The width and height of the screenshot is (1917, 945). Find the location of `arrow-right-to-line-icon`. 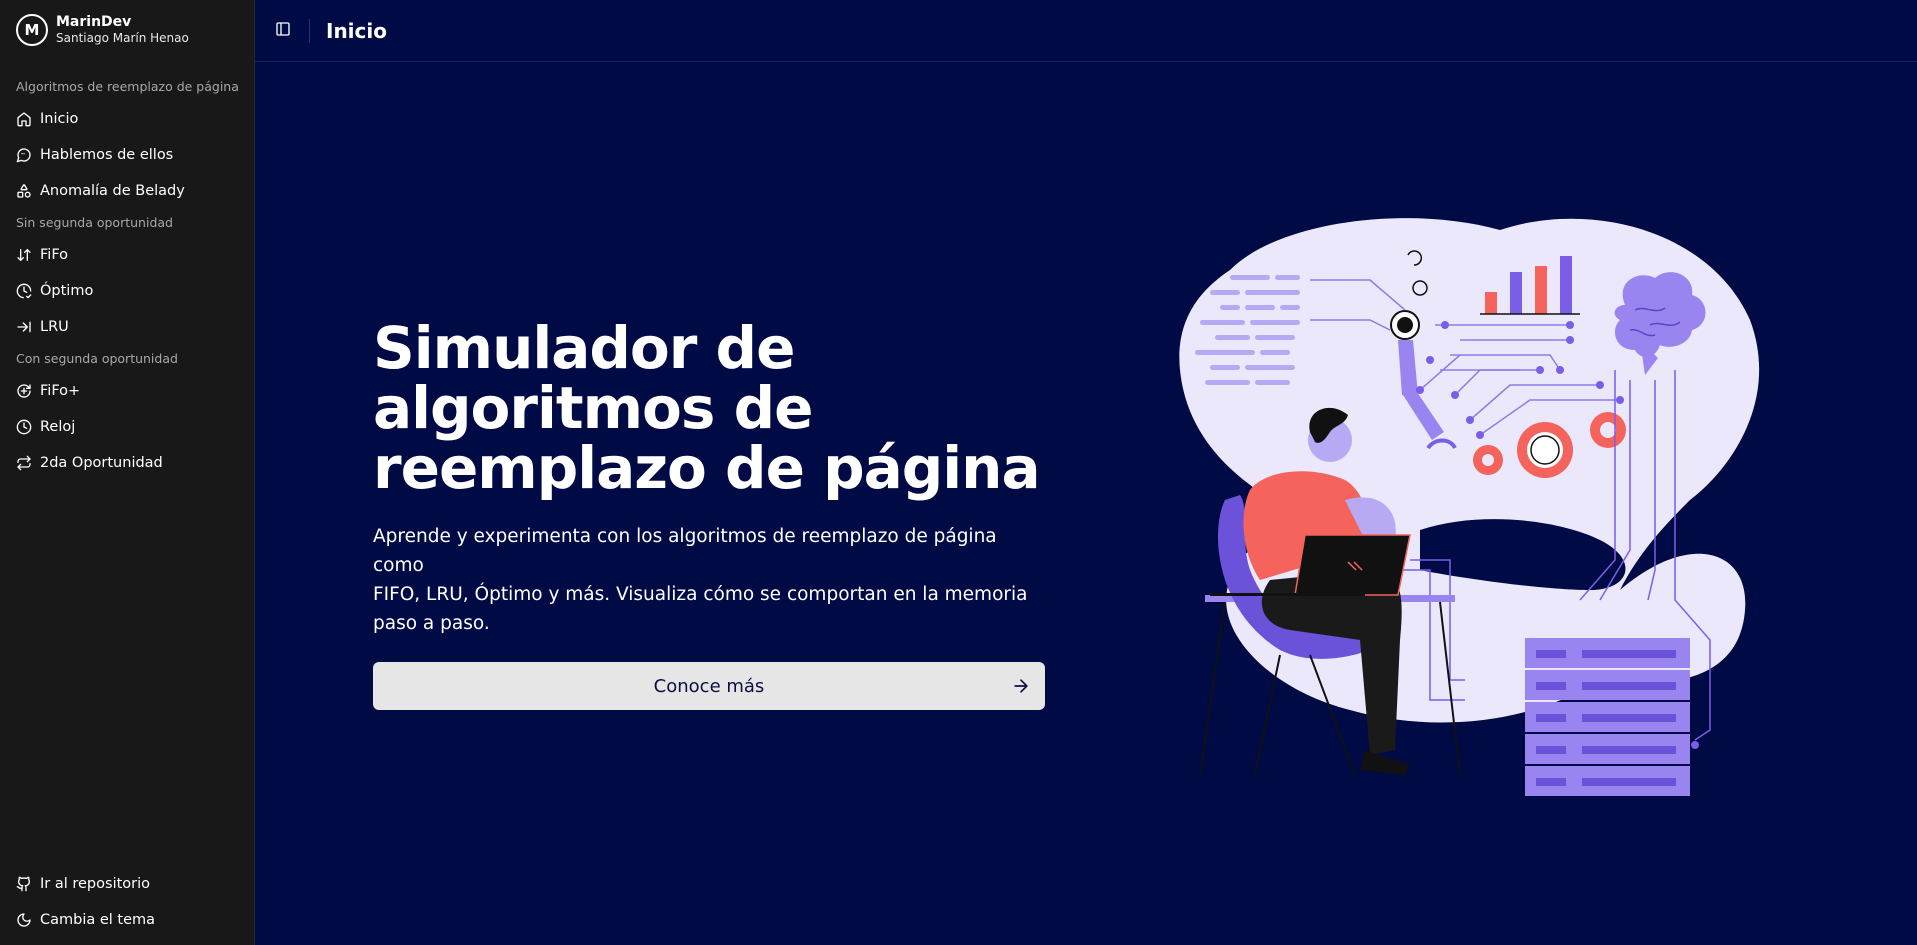

arrow-right-to-line-icon is located at coordinates (24, 327).